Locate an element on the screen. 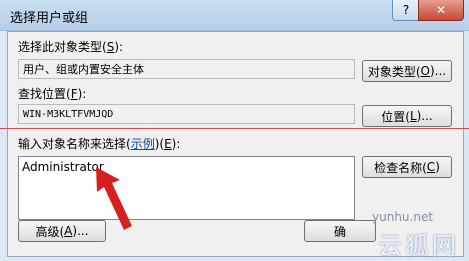 This screenshot has height=261, width=469. help-icon: ? is located at coordinates (406, 10).